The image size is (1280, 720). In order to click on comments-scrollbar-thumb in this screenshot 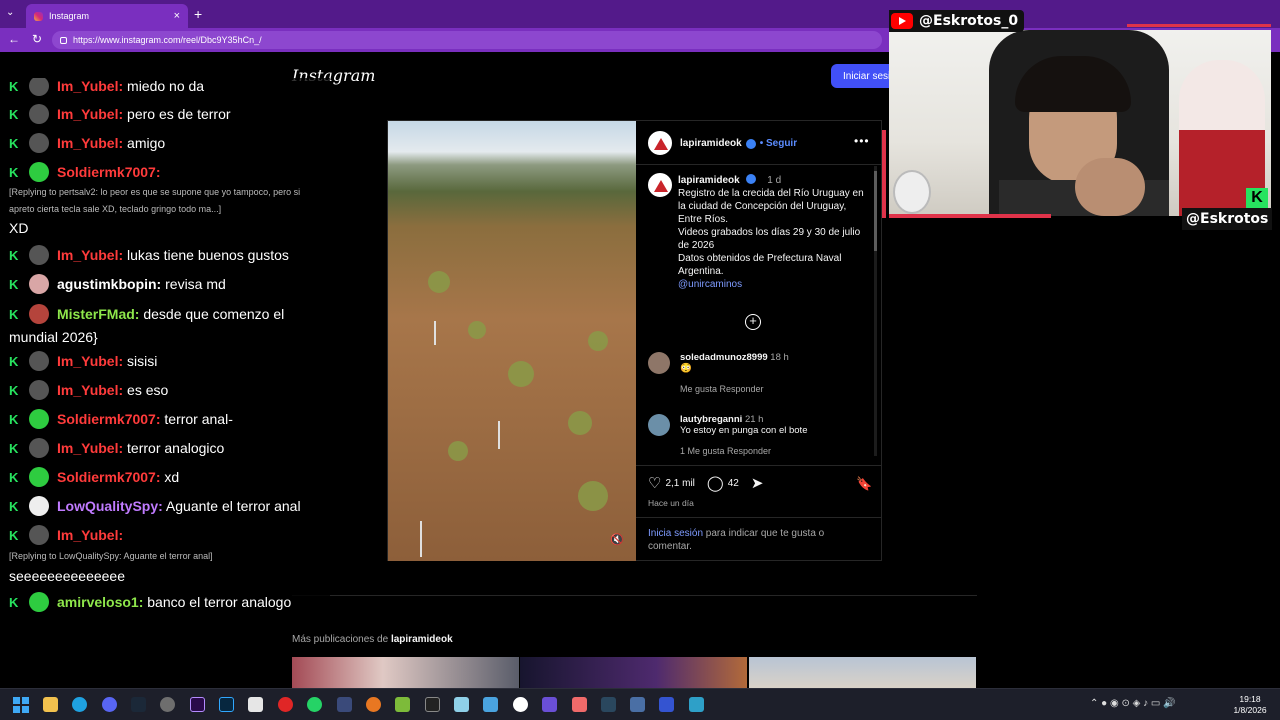, I will do `click(875, 211)`.